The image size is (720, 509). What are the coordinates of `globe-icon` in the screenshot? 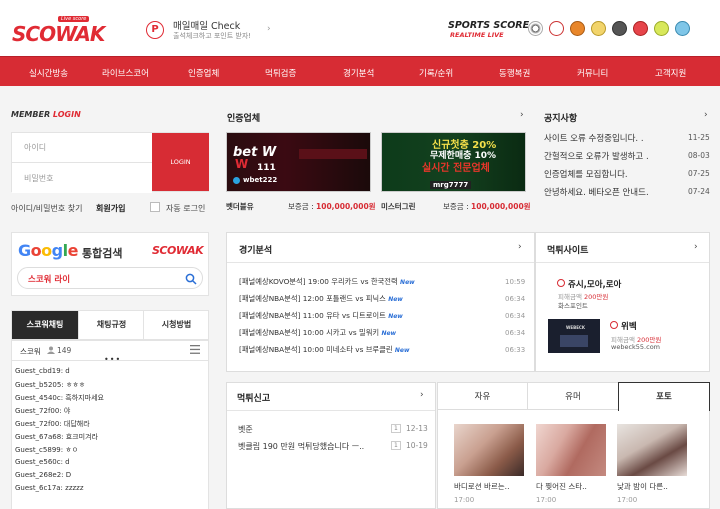 It's located at (682, 28).